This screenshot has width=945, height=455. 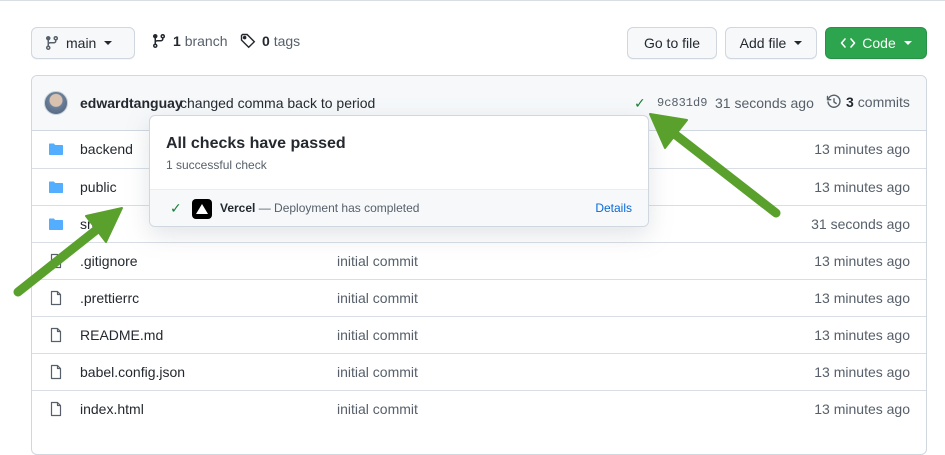 What do you see at coordinates (337, 208) in the screenshot?
I see `check-run-description: — Deployment has completed` at bounding box center [337, 208].